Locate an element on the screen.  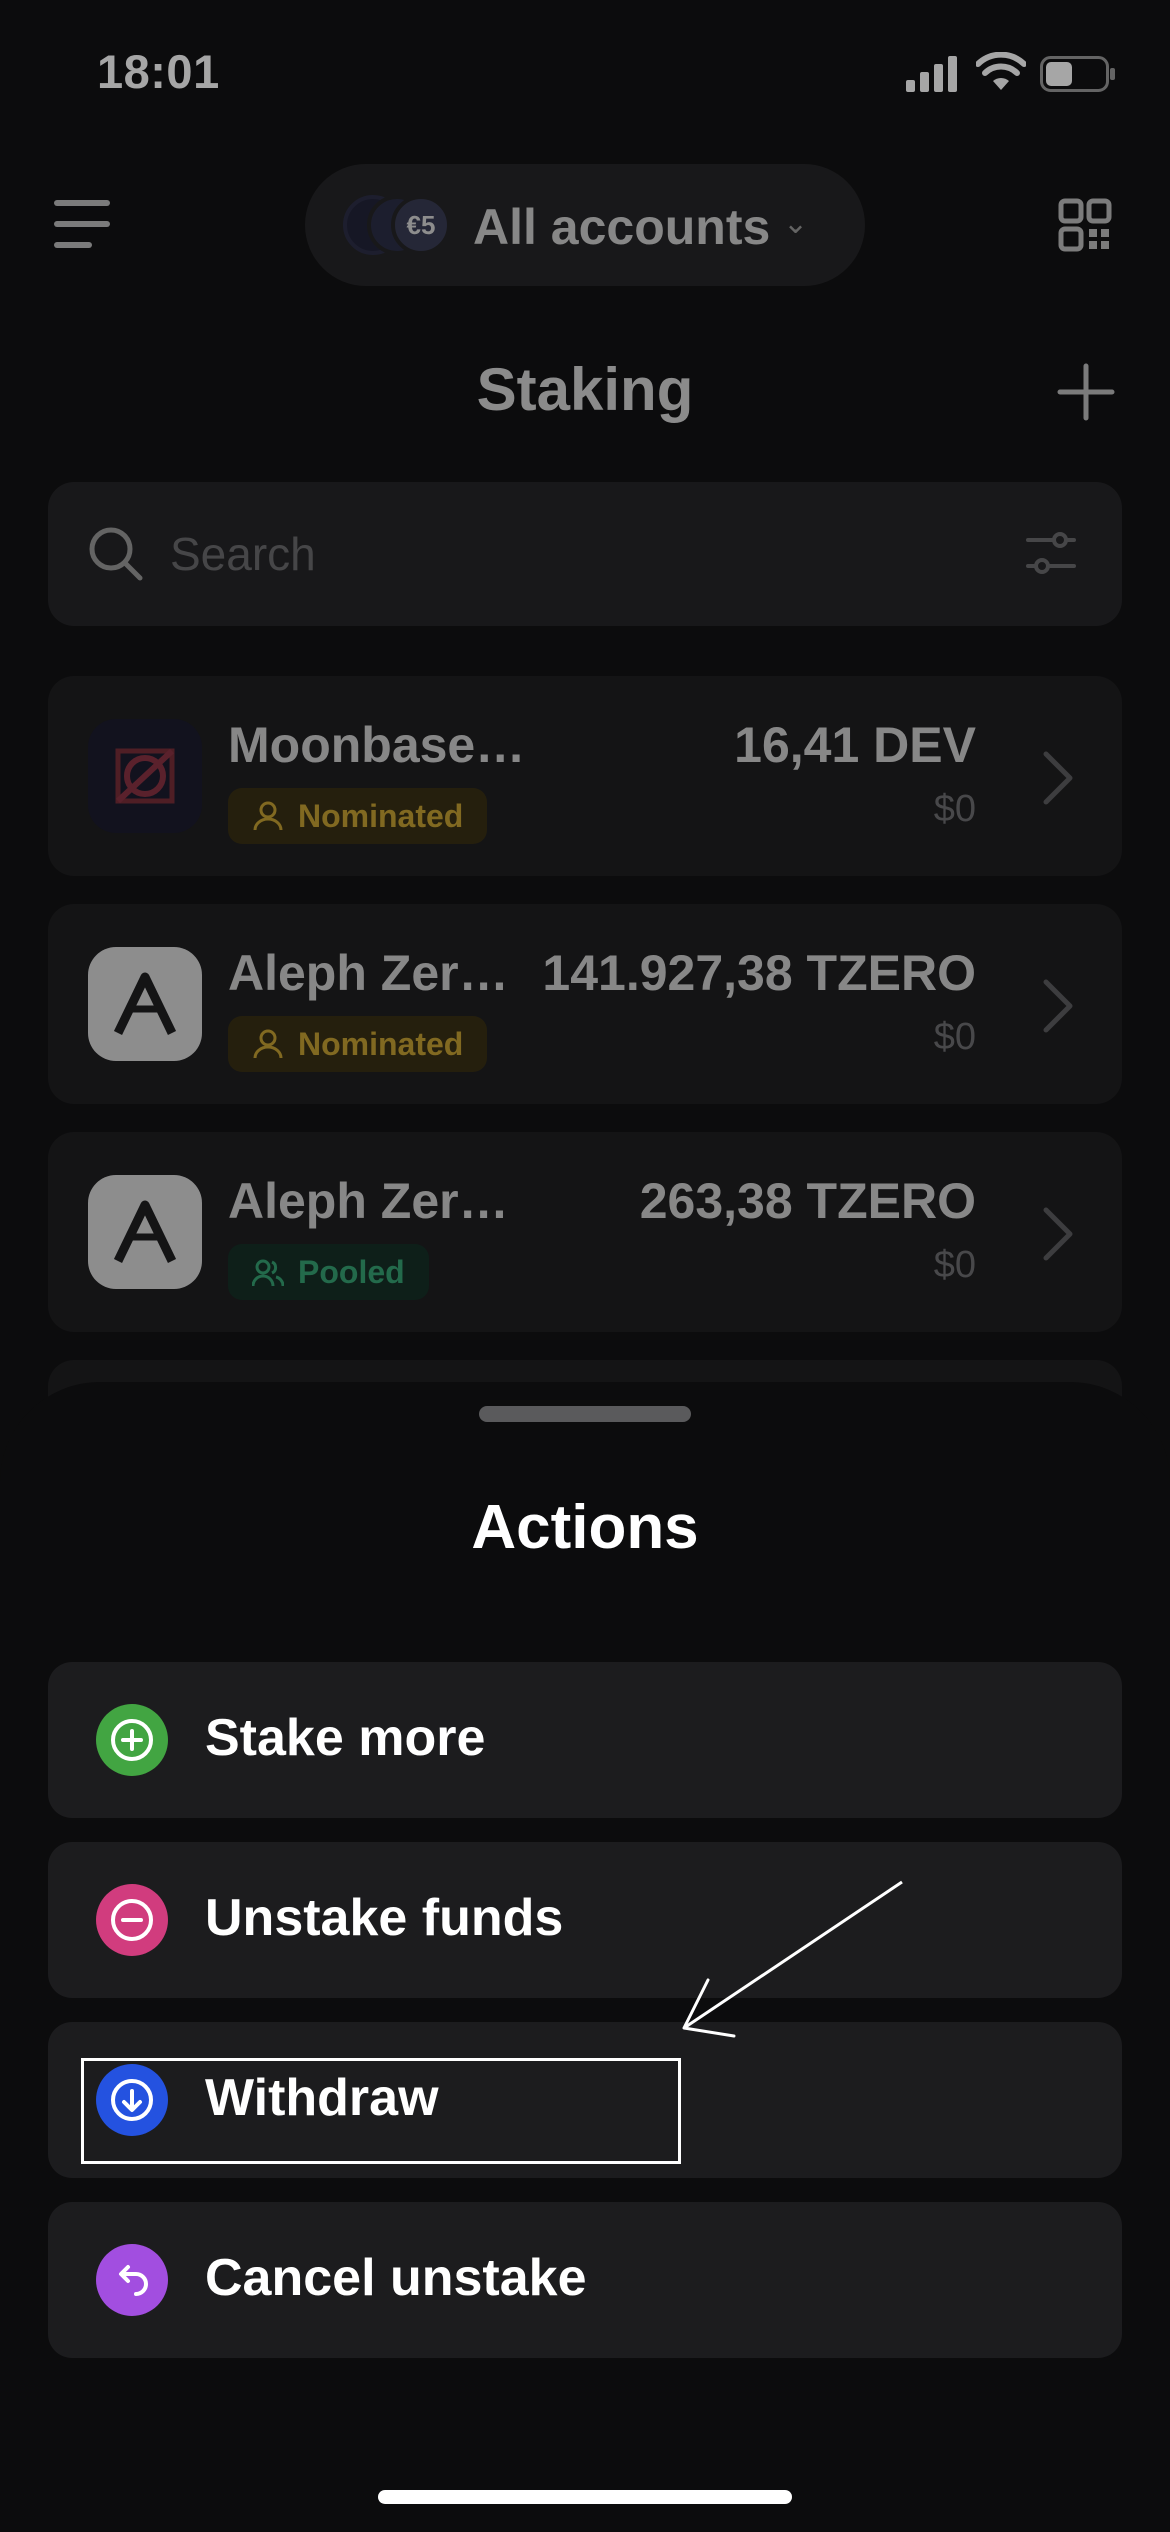
sheet-title: Actions is located at coordinates (585, 1527).